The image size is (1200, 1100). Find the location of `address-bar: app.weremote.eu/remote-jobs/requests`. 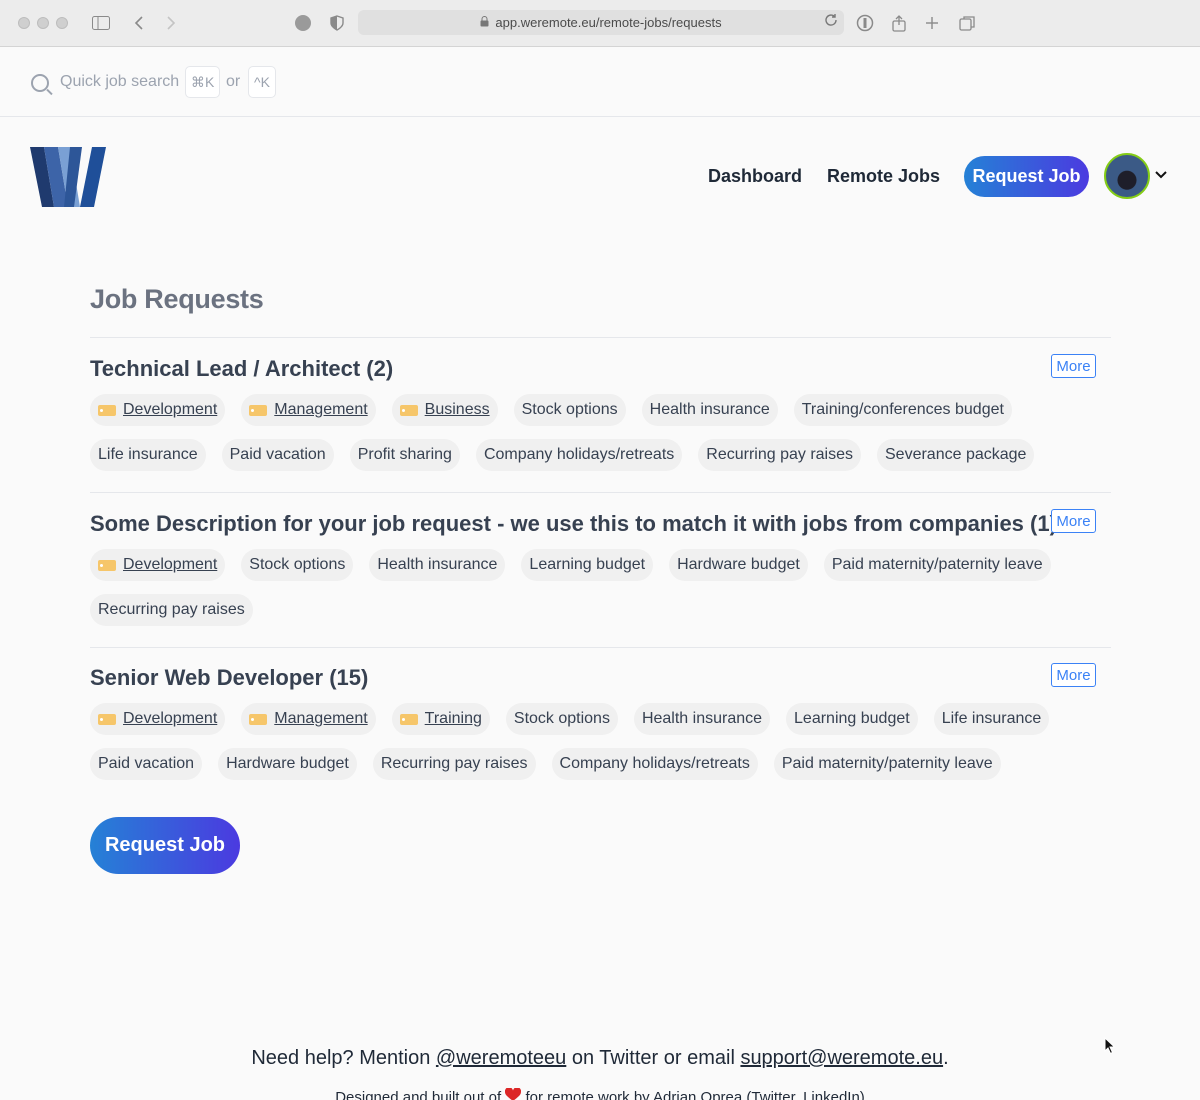

address-bar: app.weremote.eu/remote-jobs/requests is located at coordinates (601, 22).